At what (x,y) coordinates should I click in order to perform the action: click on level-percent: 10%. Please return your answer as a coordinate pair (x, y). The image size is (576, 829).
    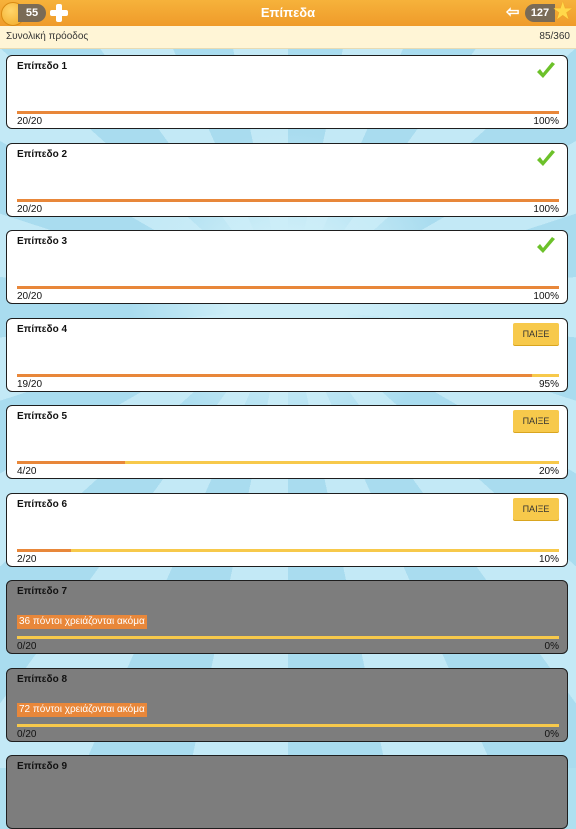
    Looking at the image, I should click on (548, 559).